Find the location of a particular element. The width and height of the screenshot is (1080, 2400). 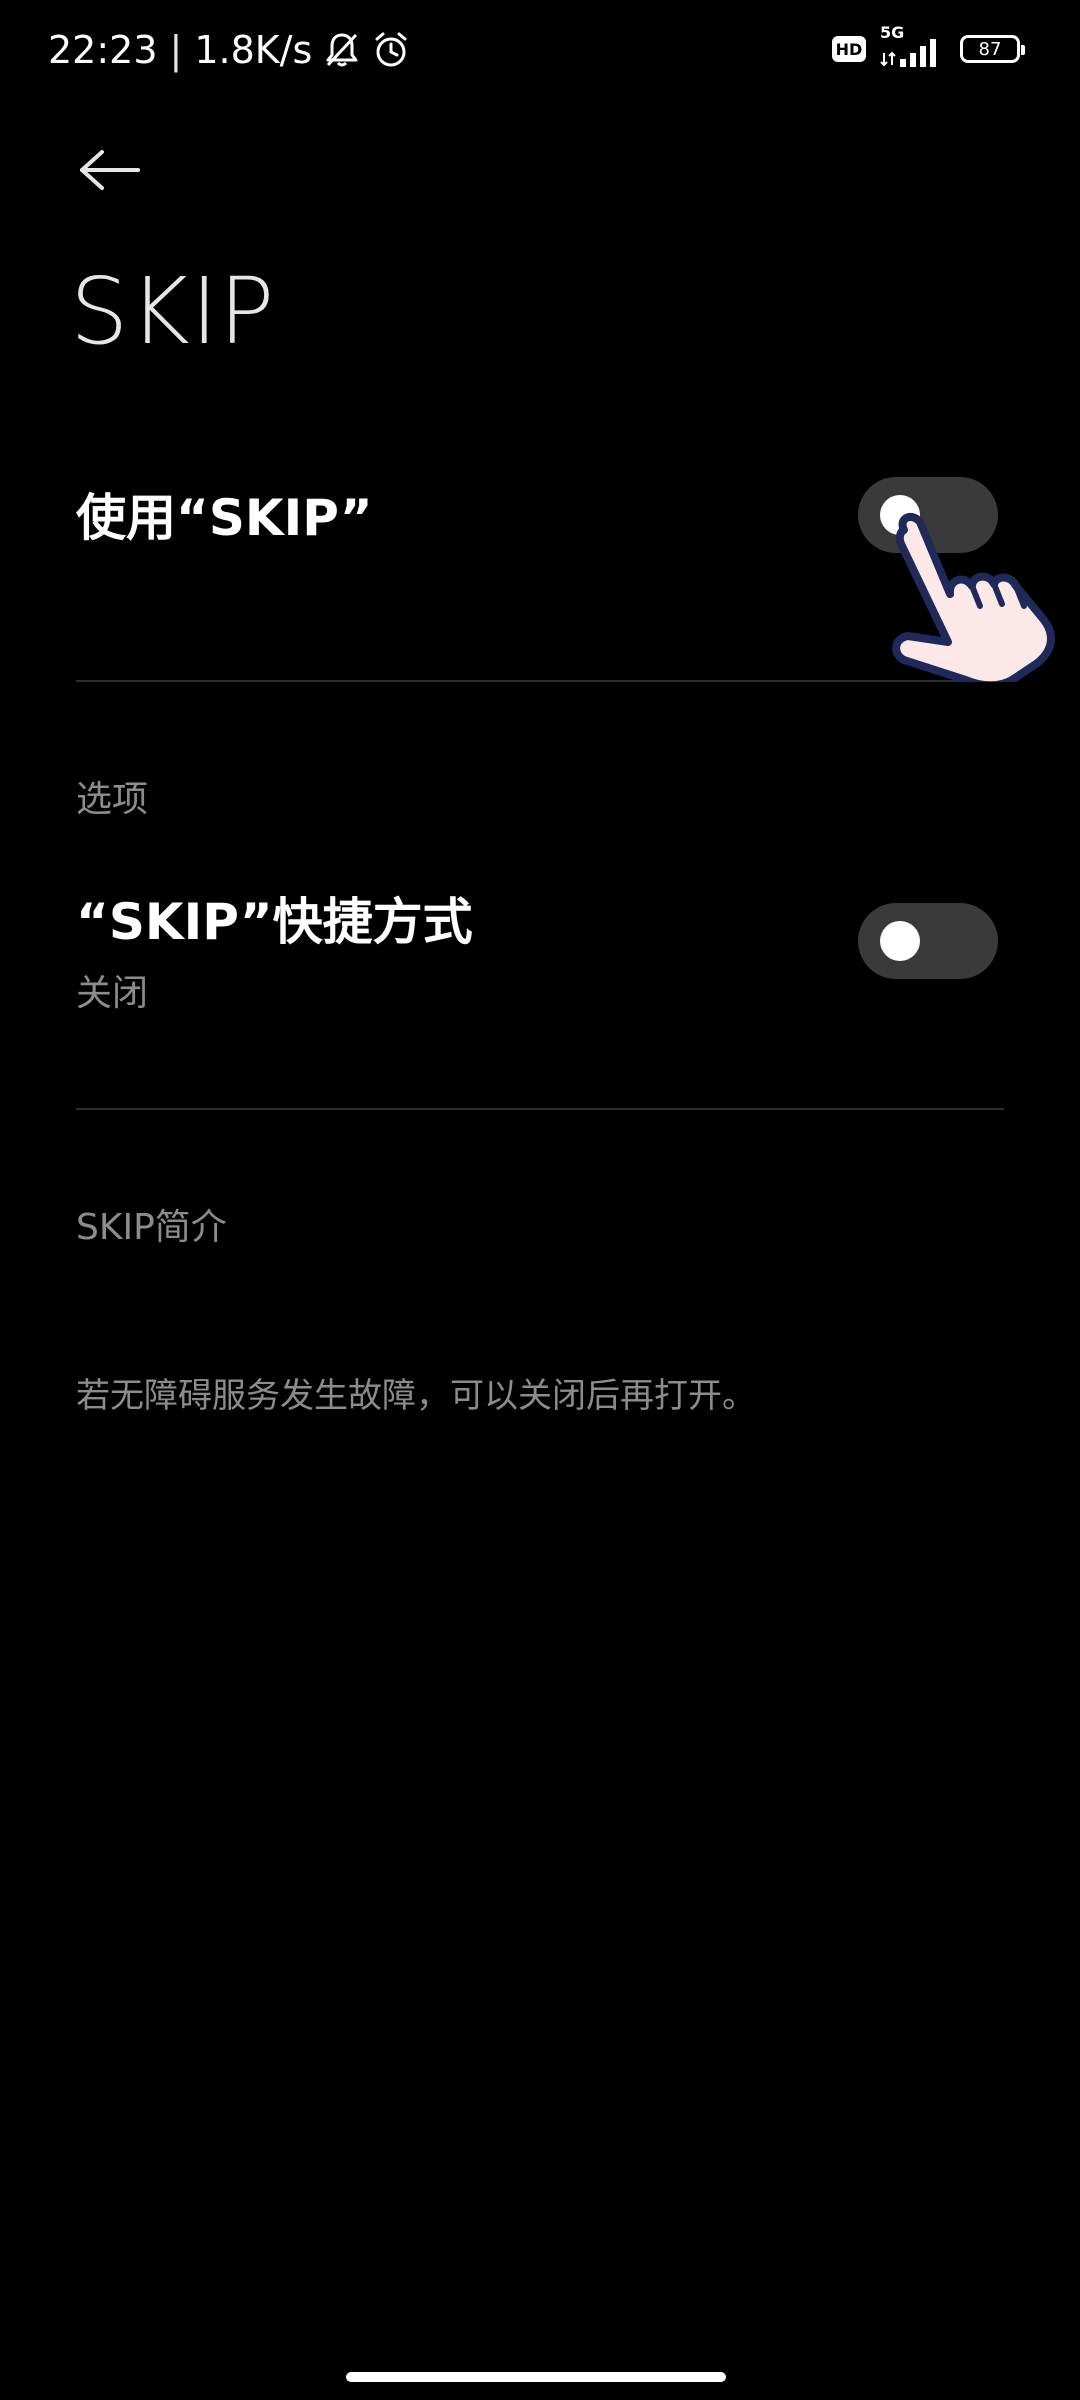

back-button is located at coordinates (110, 170).